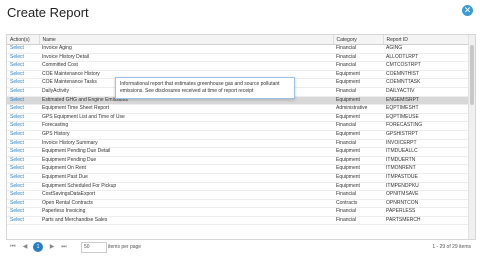 This screenshot has height=261, width=480. Describe the element at coordinates (428, 152) in the screenshot. I see `report-id: ITMDUEALLC` at that location.